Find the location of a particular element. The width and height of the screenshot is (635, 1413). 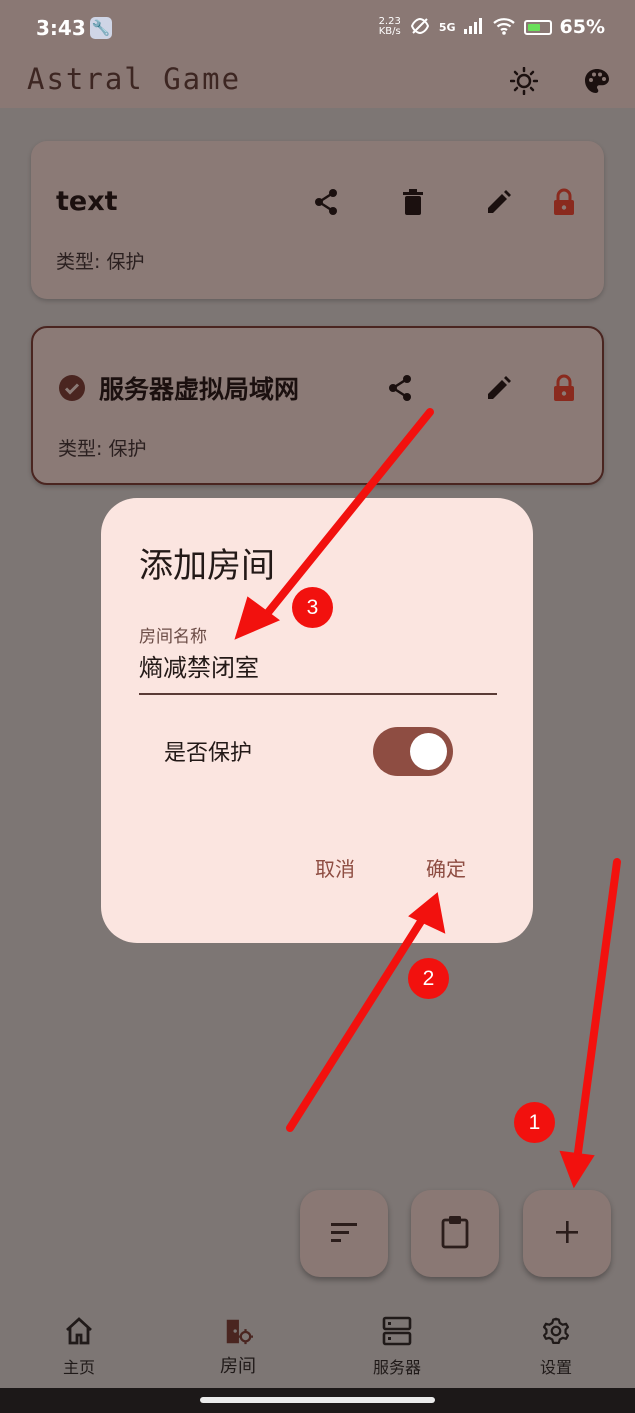

arrow-1-head is located at coordinates (577, 1169).